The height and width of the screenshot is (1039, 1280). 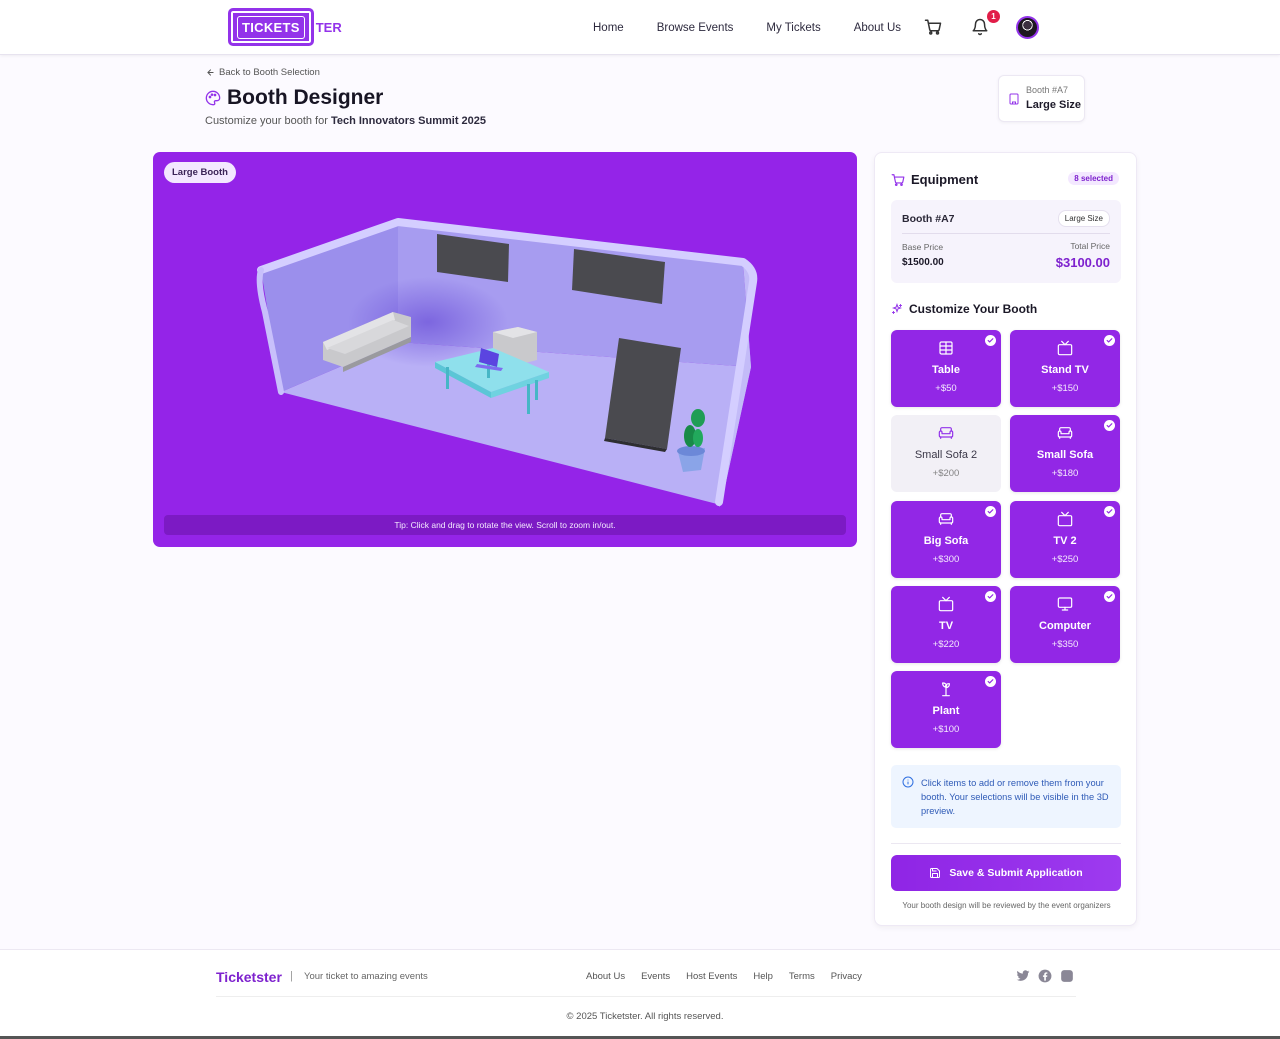 I want to click on equipment-title: Equipment, so click(x=945, y=179).